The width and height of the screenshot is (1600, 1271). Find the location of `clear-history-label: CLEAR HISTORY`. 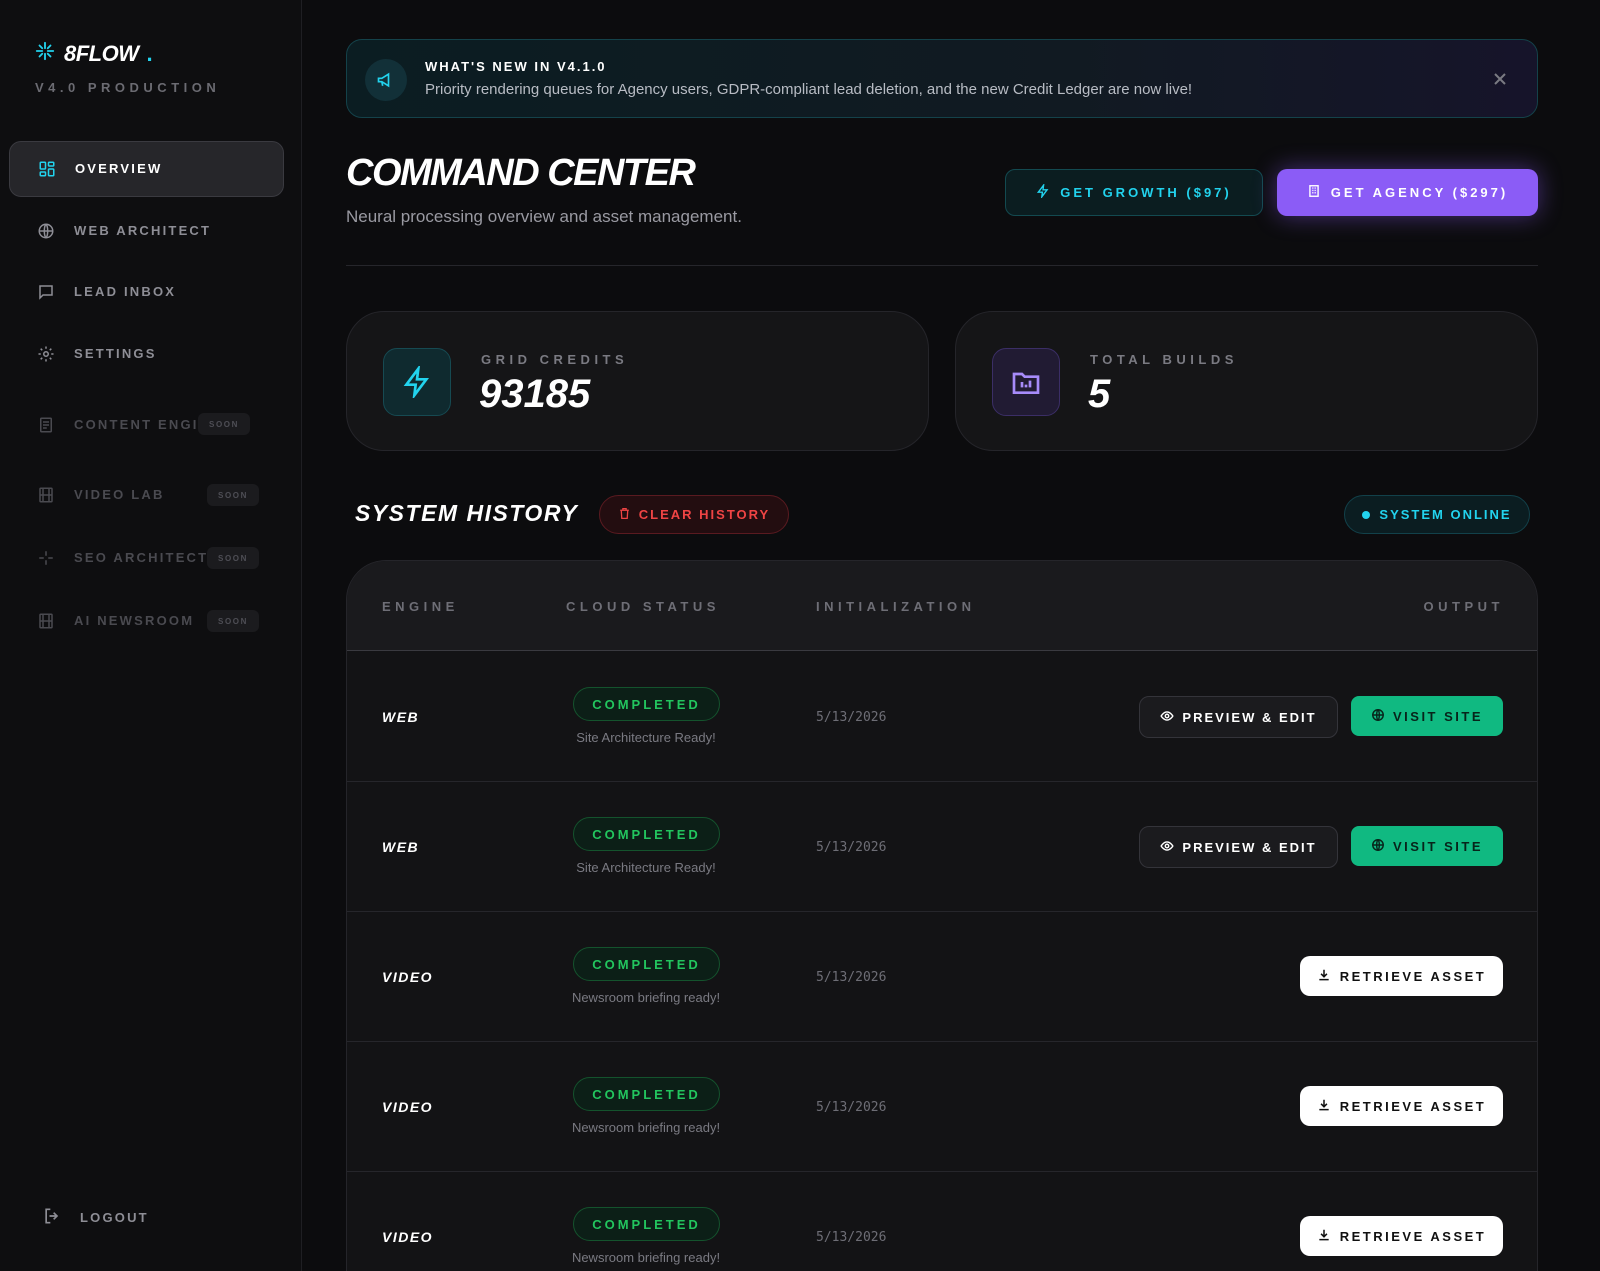

clear-history-label: CLEAR HISTORY is located at coordinates (704, 514).